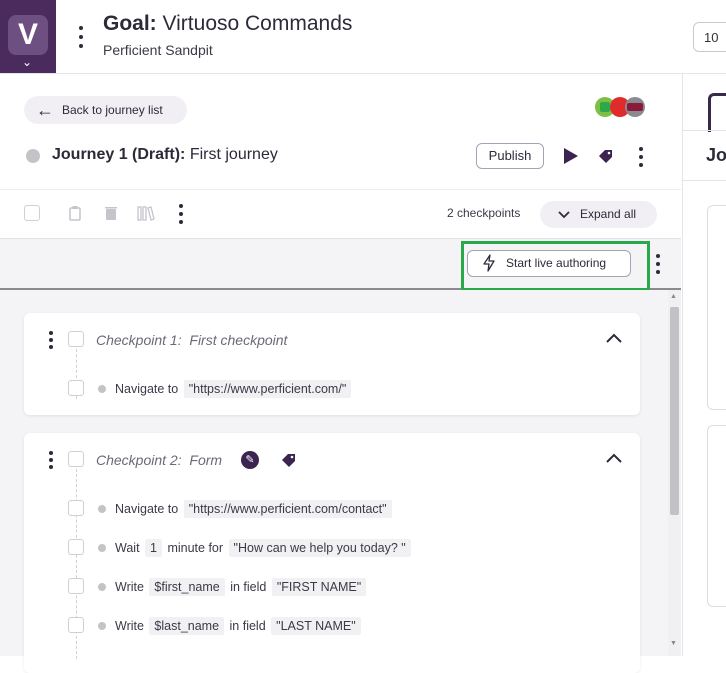 This screenshot has height=673, width=726. What do you see at coordinates (153, 548) in the screenshot?
I see `step-number: 1` at bounding box center [153, 548].